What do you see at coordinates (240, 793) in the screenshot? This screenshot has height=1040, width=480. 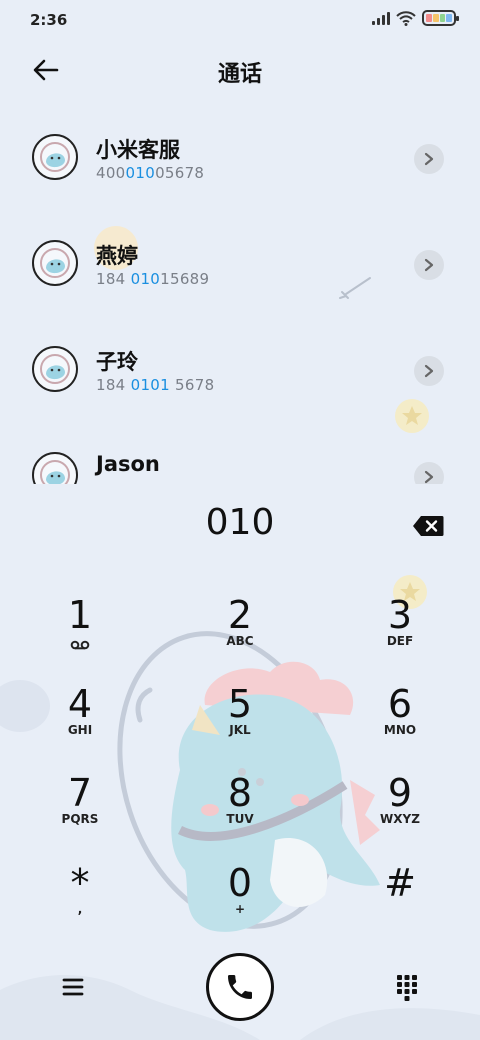 I see `key-digit: 8` at bounding box center [240, 793].